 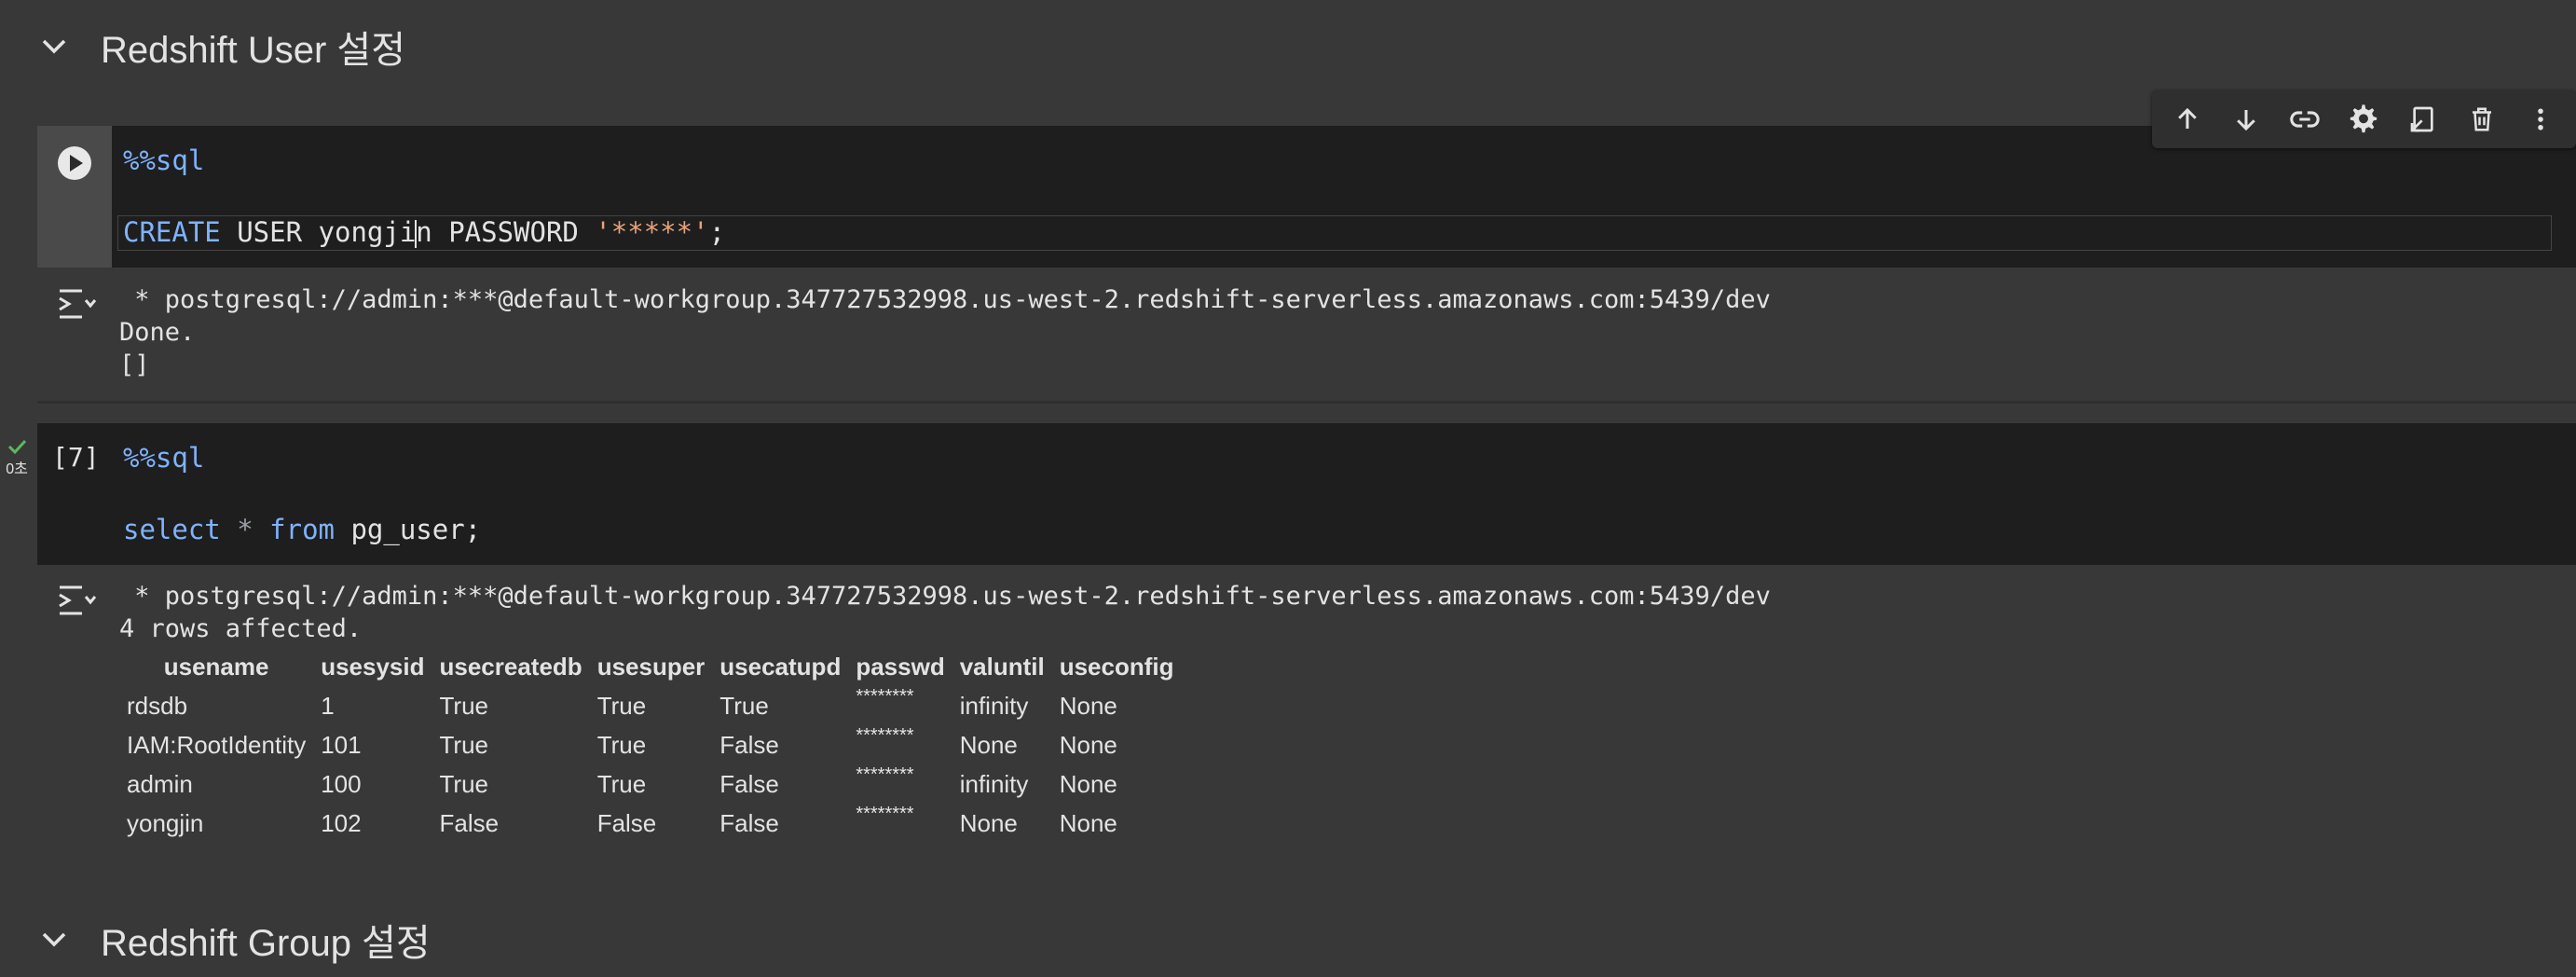 What do you see at coordinates (157, 706) in the screenshot?
I see `table-cell: rdsdb` at bounding box center [157, 706].